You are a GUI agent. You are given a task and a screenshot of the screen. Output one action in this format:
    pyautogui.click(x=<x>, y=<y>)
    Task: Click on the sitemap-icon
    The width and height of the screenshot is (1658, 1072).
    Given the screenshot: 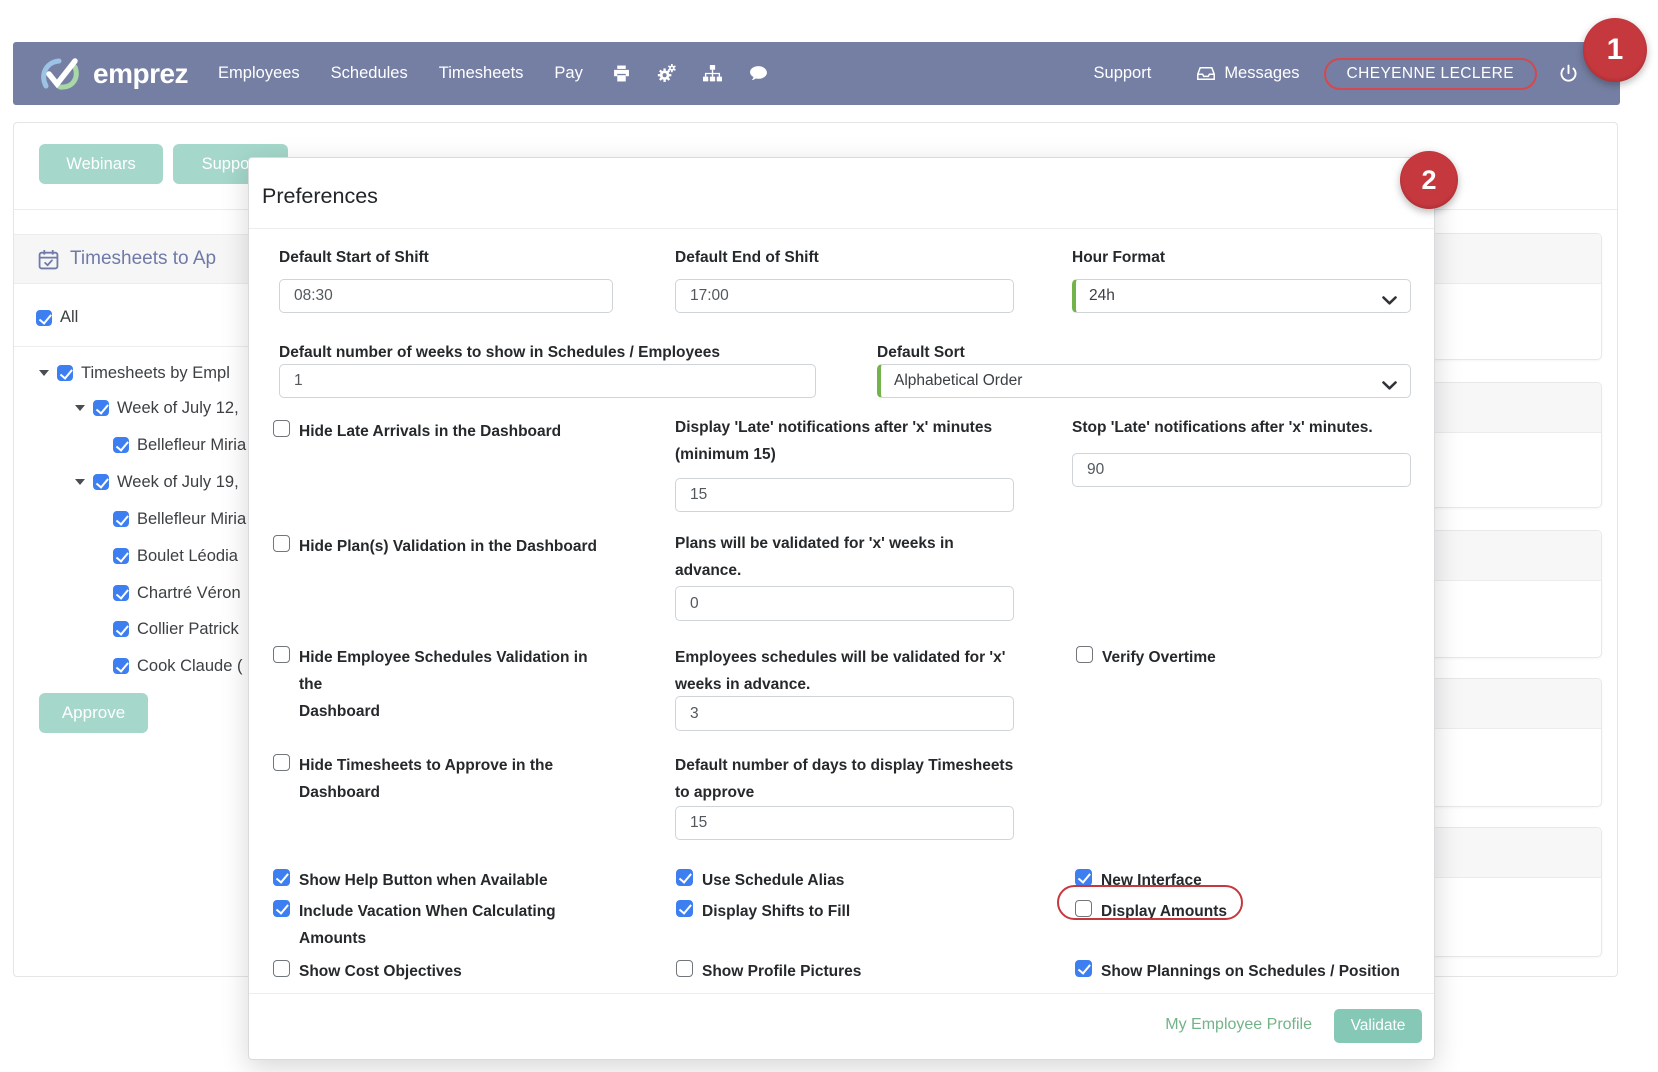 What is the action you would take?
    pyautogui.click(x=712, y=73)
    